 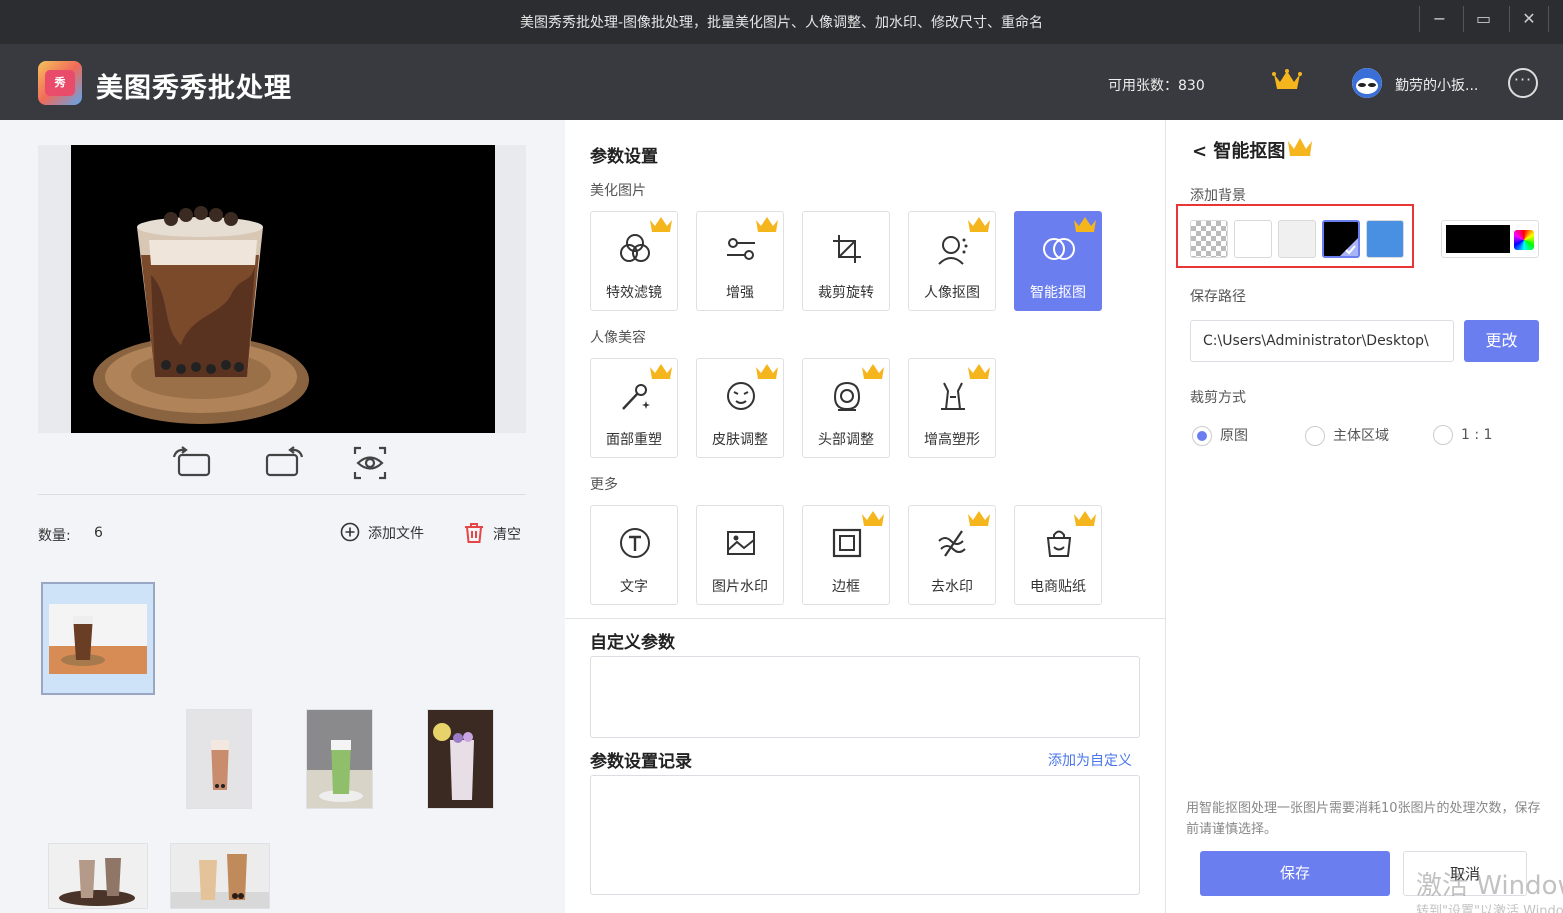 What do you see at coordinates (1253, 239) in the screenshot?
I see `swatch-white` at bounding box center [1253, 239].